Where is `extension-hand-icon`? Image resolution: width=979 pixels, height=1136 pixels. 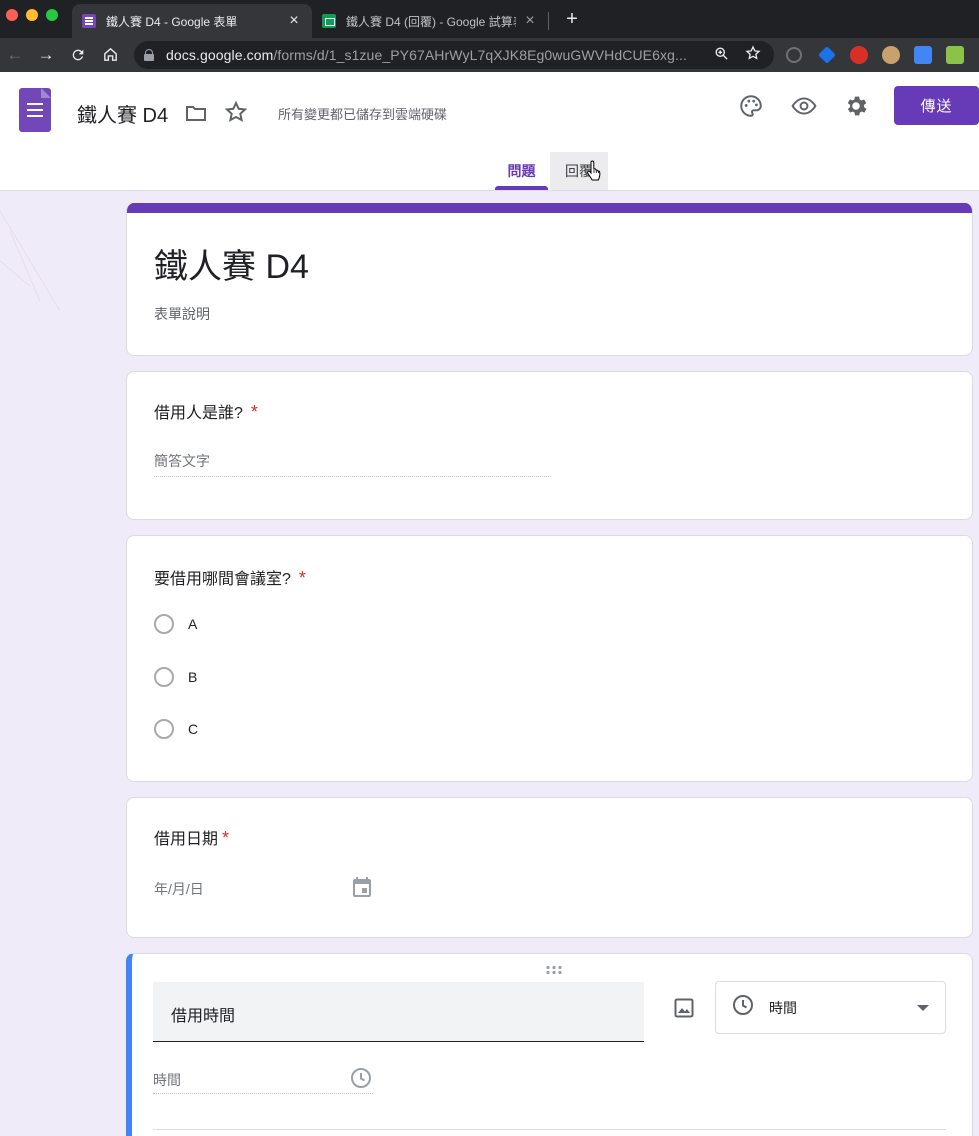 extension-hand-icon is located at coordinates (859, 55).